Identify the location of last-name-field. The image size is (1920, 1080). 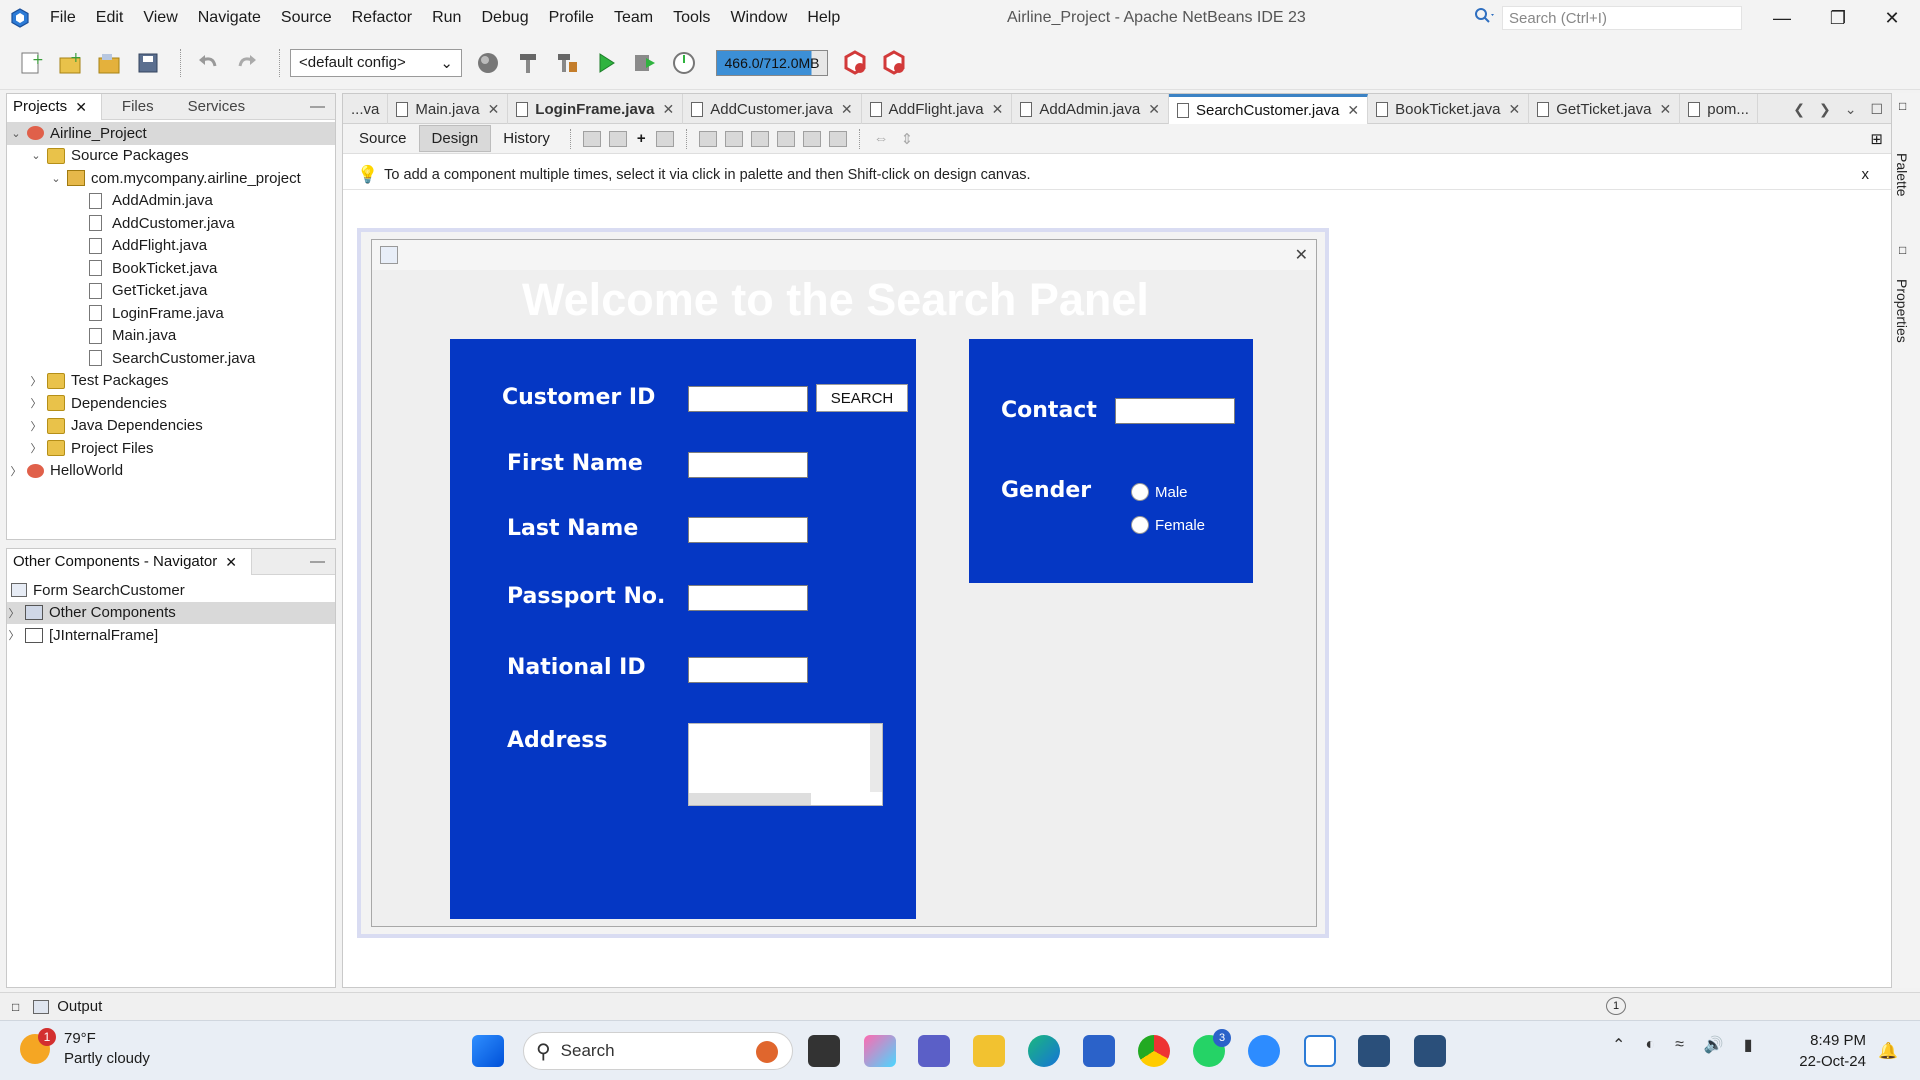
(748, 530).